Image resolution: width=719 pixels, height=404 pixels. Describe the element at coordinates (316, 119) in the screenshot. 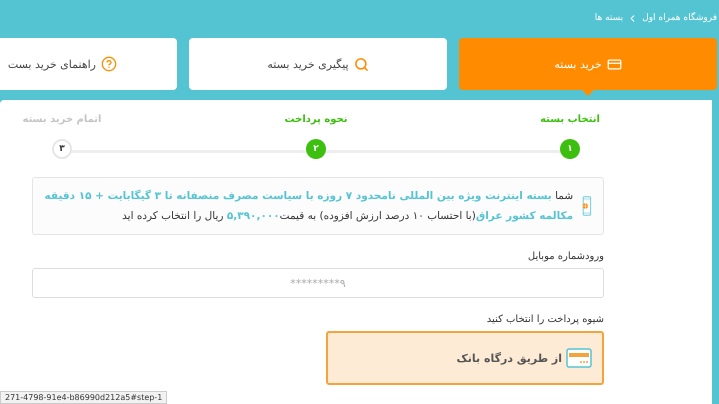

I see `step-label: نحوه پرداخت` at that location.